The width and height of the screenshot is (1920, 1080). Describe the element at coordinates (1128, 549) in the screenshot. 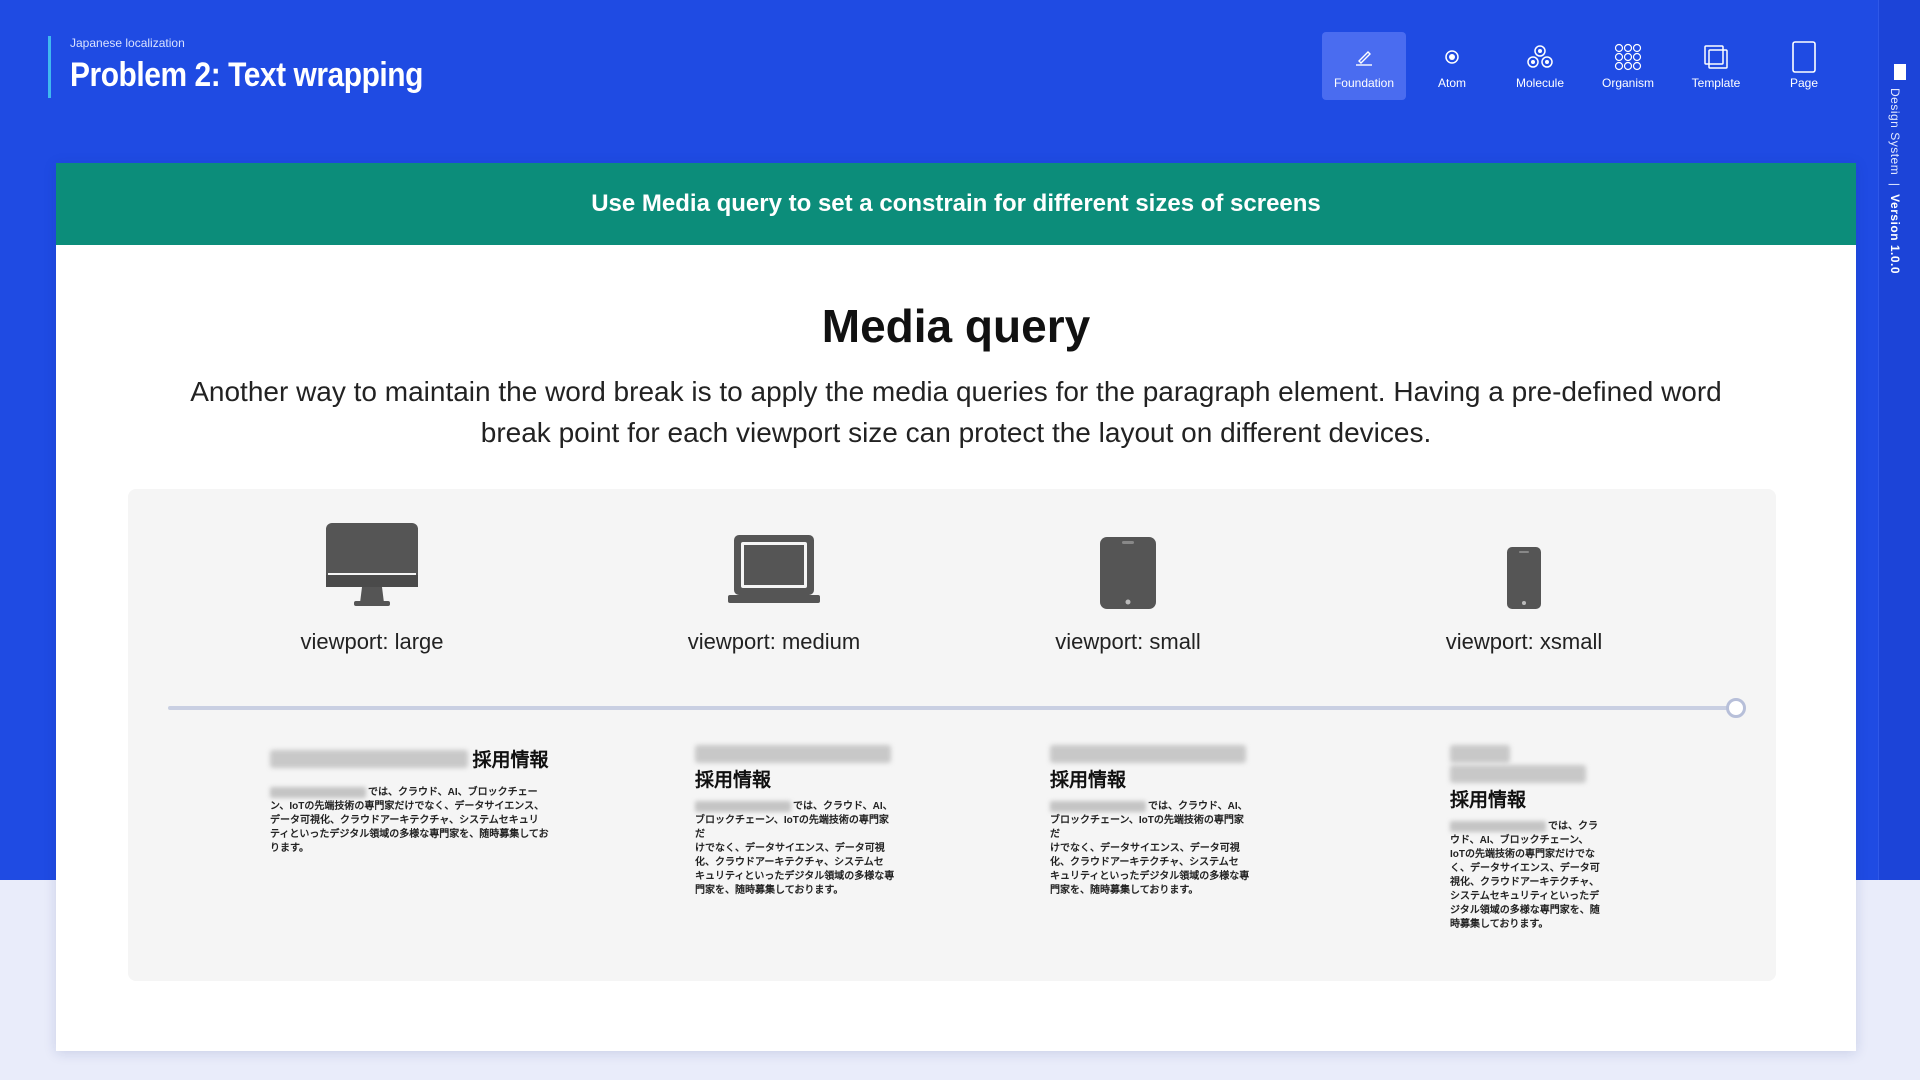

I see `tablet-icon` at that location.